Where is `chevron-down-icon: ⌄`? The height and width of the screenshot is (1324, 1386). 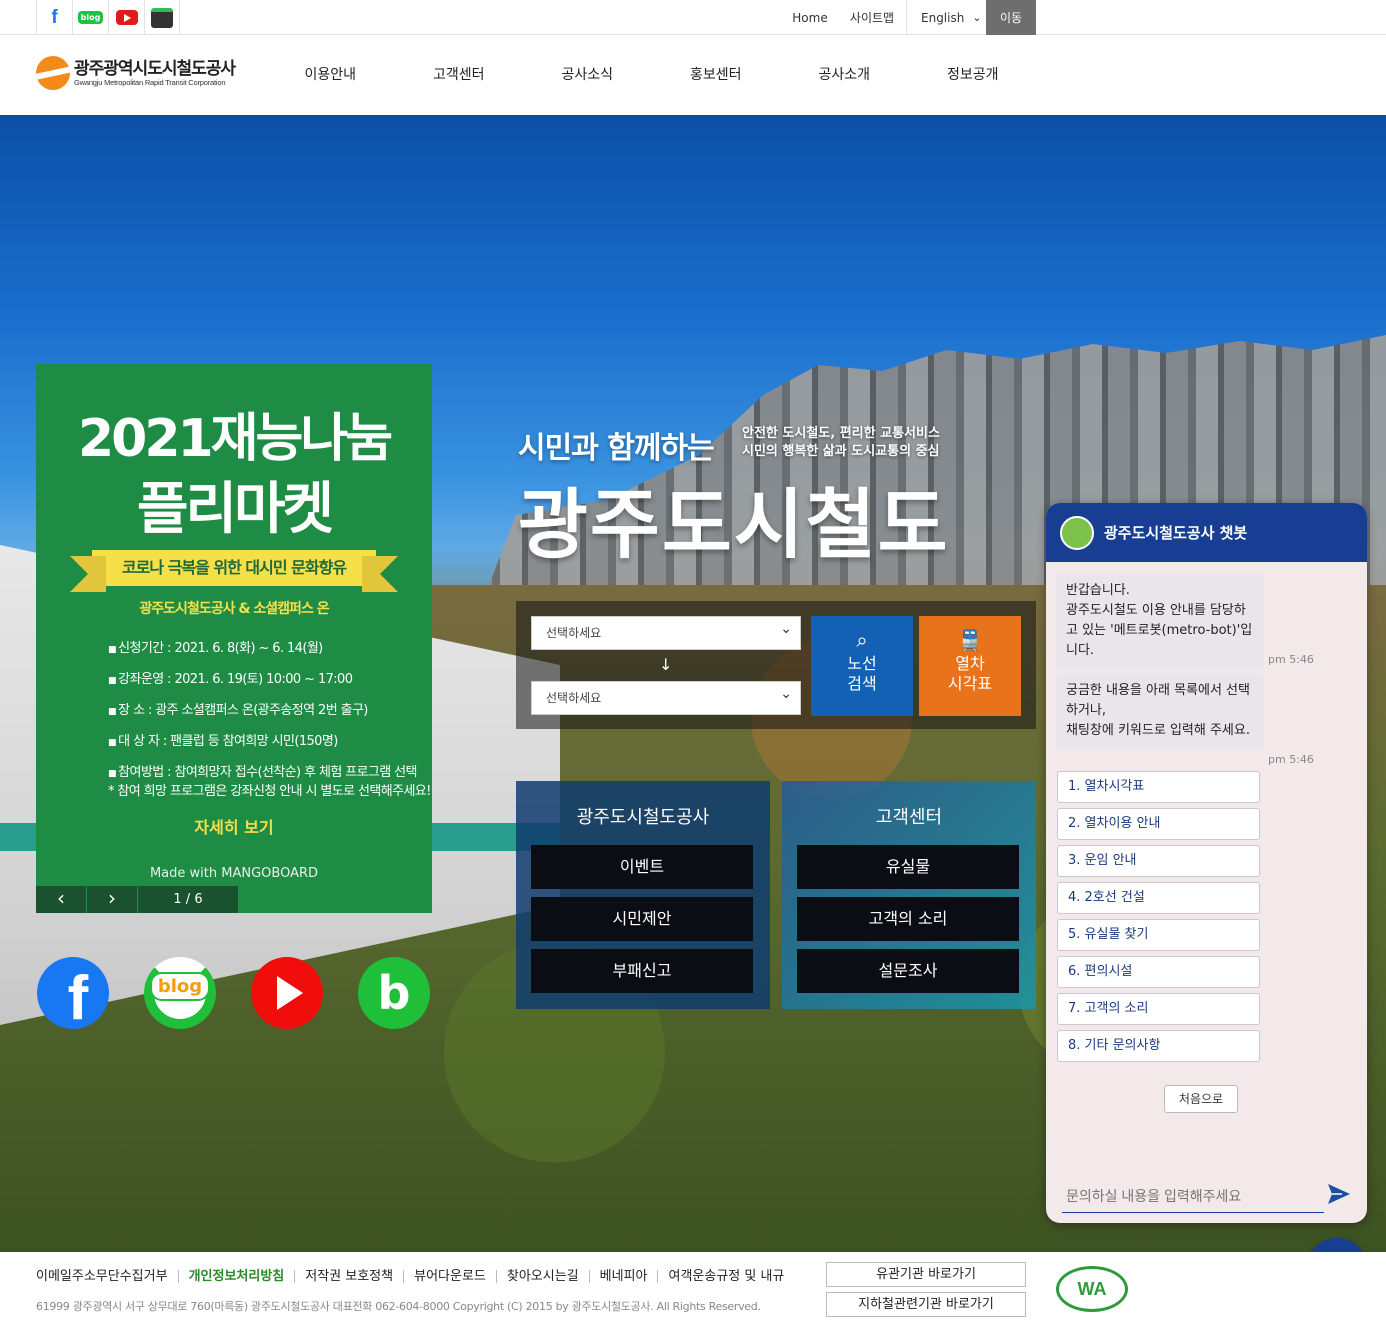 chevron-down-icon: ⌄ is located at coordinates (977, 17).